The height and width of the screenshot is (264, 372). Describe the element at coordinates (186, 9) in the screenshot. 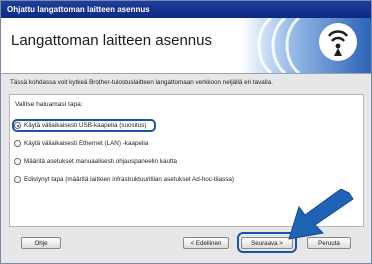

I see `window-title: Ohjattu langattoman laitteen asennus` at that location.